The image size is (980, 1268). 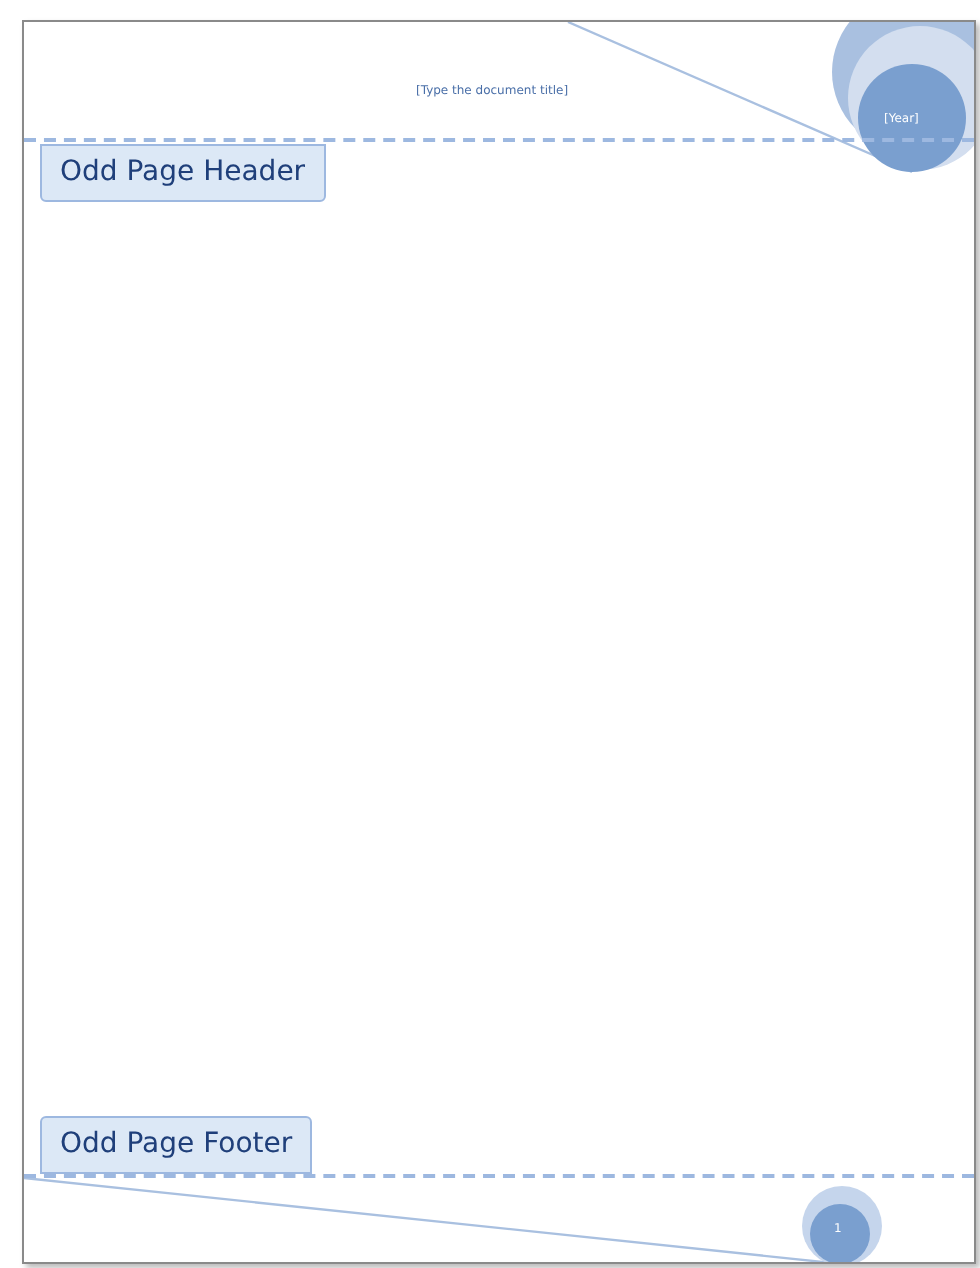 What do you see at coordinates (176, 1145) in the screenshot?
I see `footer-label: Odd Page Footer` at bounding box center [176, 1145].